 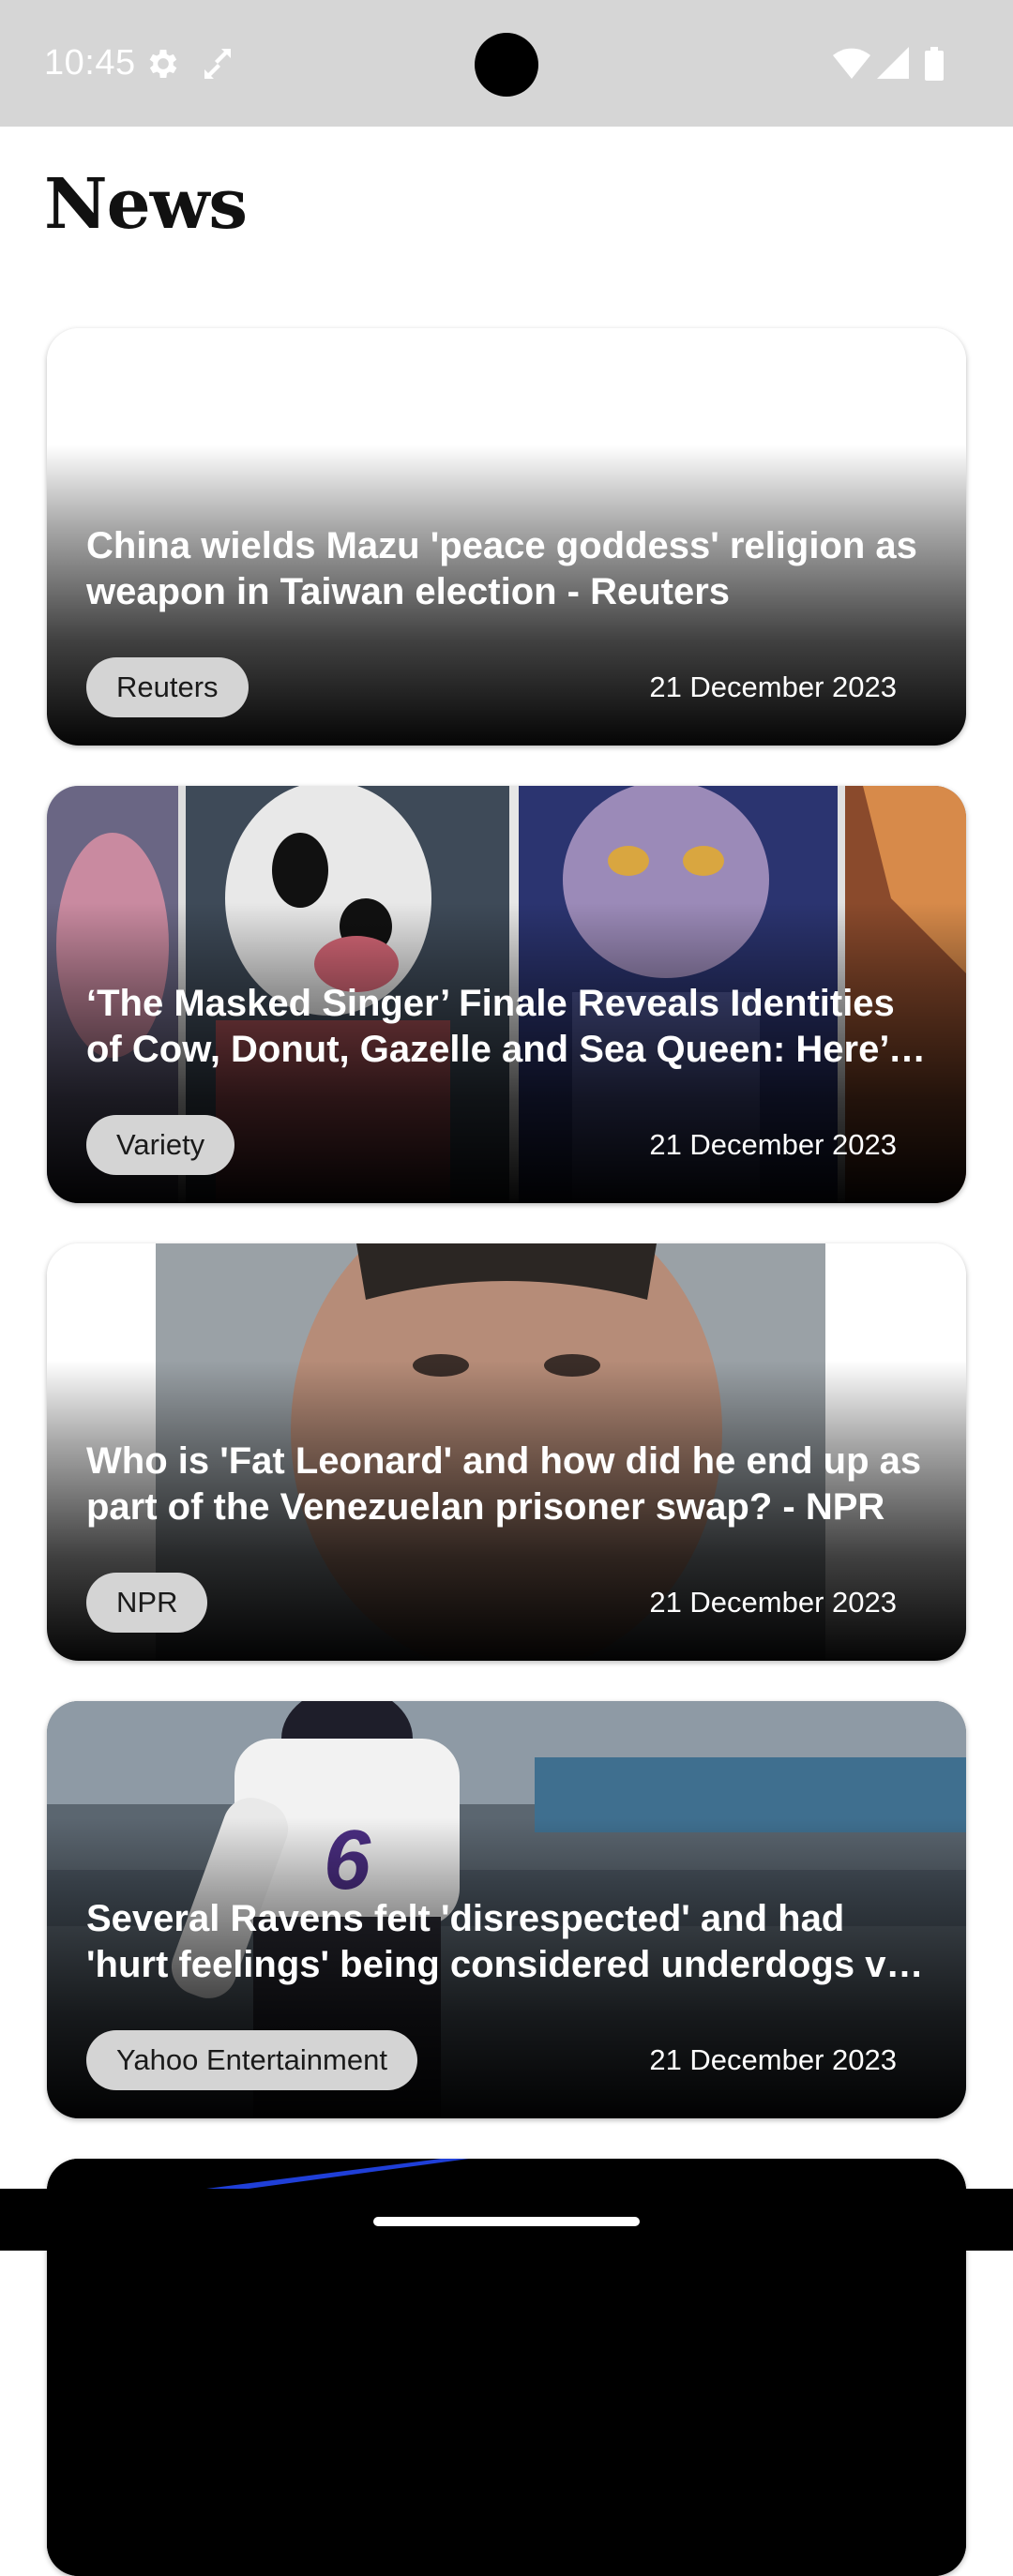 What do you see at coordinates (851, 63) in the screenshot?
I see `wifi-icon` at bounding box center [851, 63].